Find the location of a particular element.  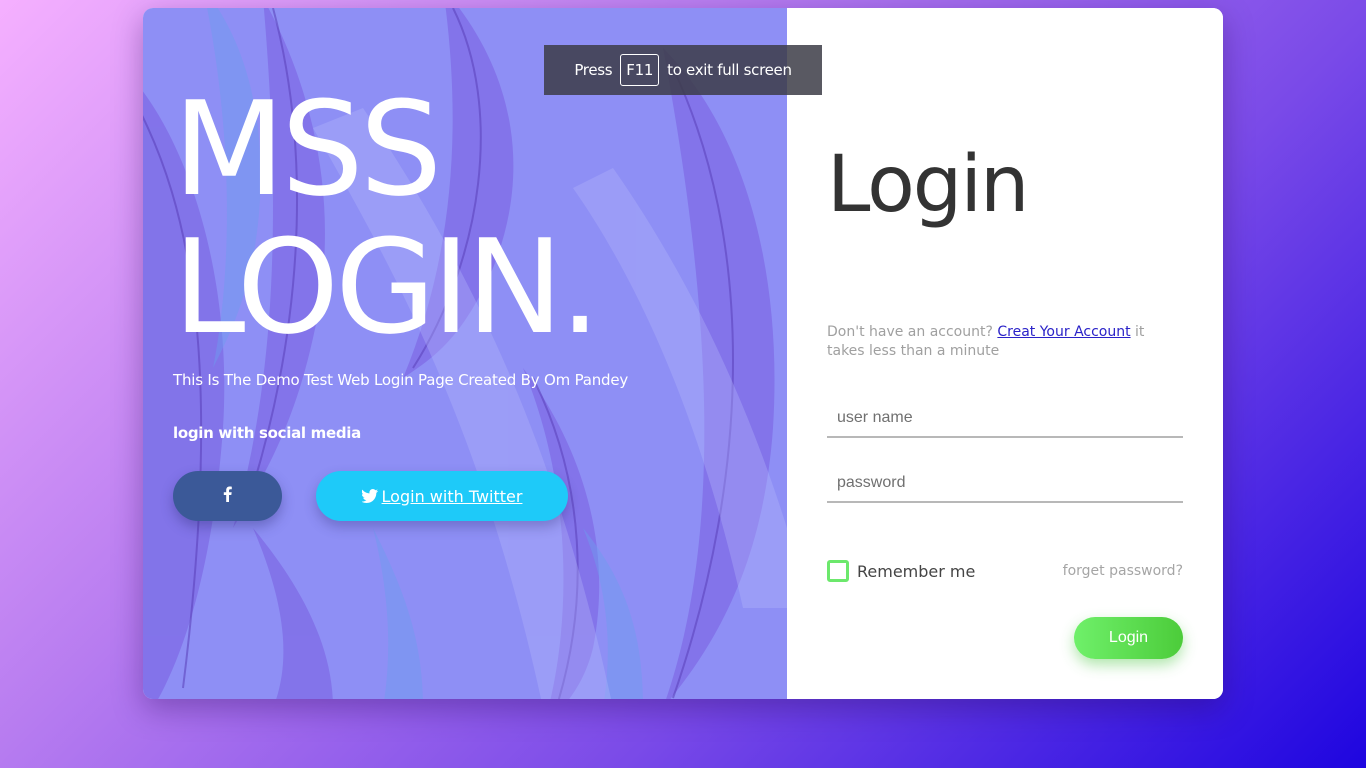

brand-title-line-2: LOGIN. is located at coordinates (387, 287).